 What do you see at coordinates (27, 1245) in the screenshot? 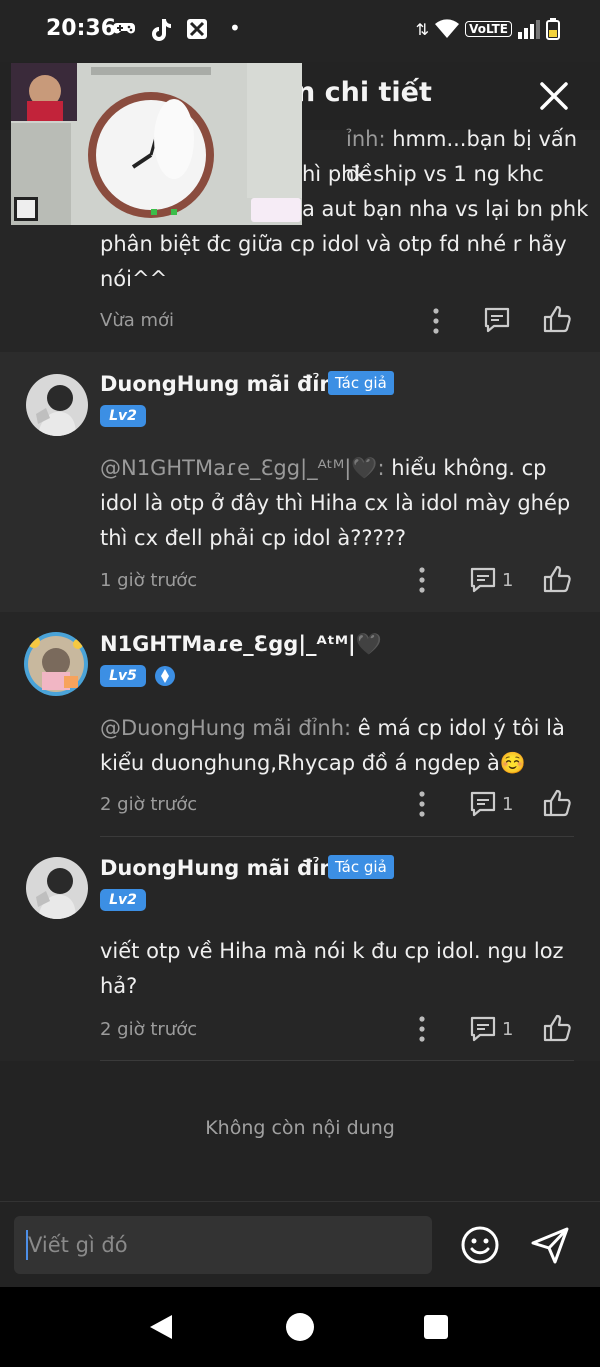
I see `text-caret` at bounding box center [27, 1245].